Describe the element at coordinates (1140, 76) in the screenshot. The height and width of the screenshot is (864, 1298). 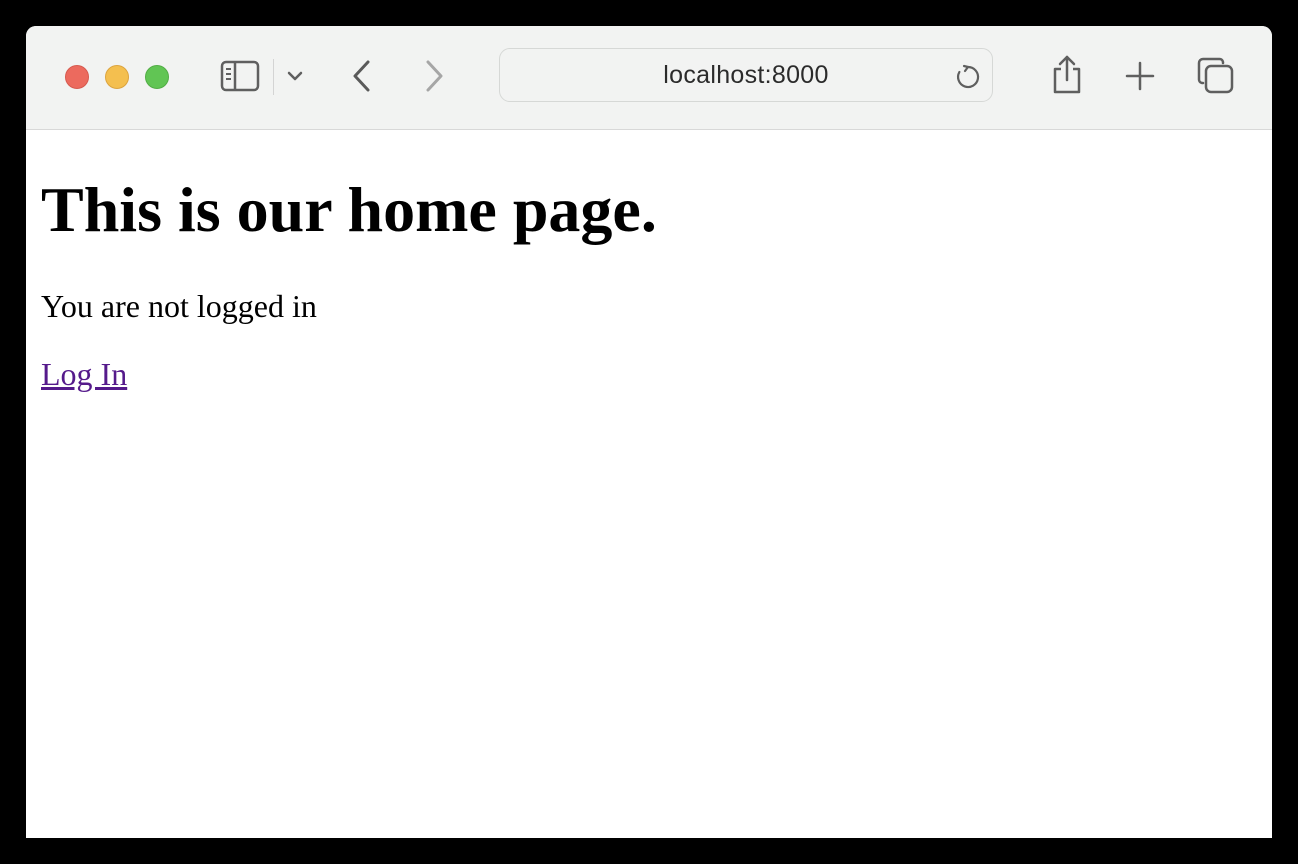
I see `new-tab-icon` at that location.